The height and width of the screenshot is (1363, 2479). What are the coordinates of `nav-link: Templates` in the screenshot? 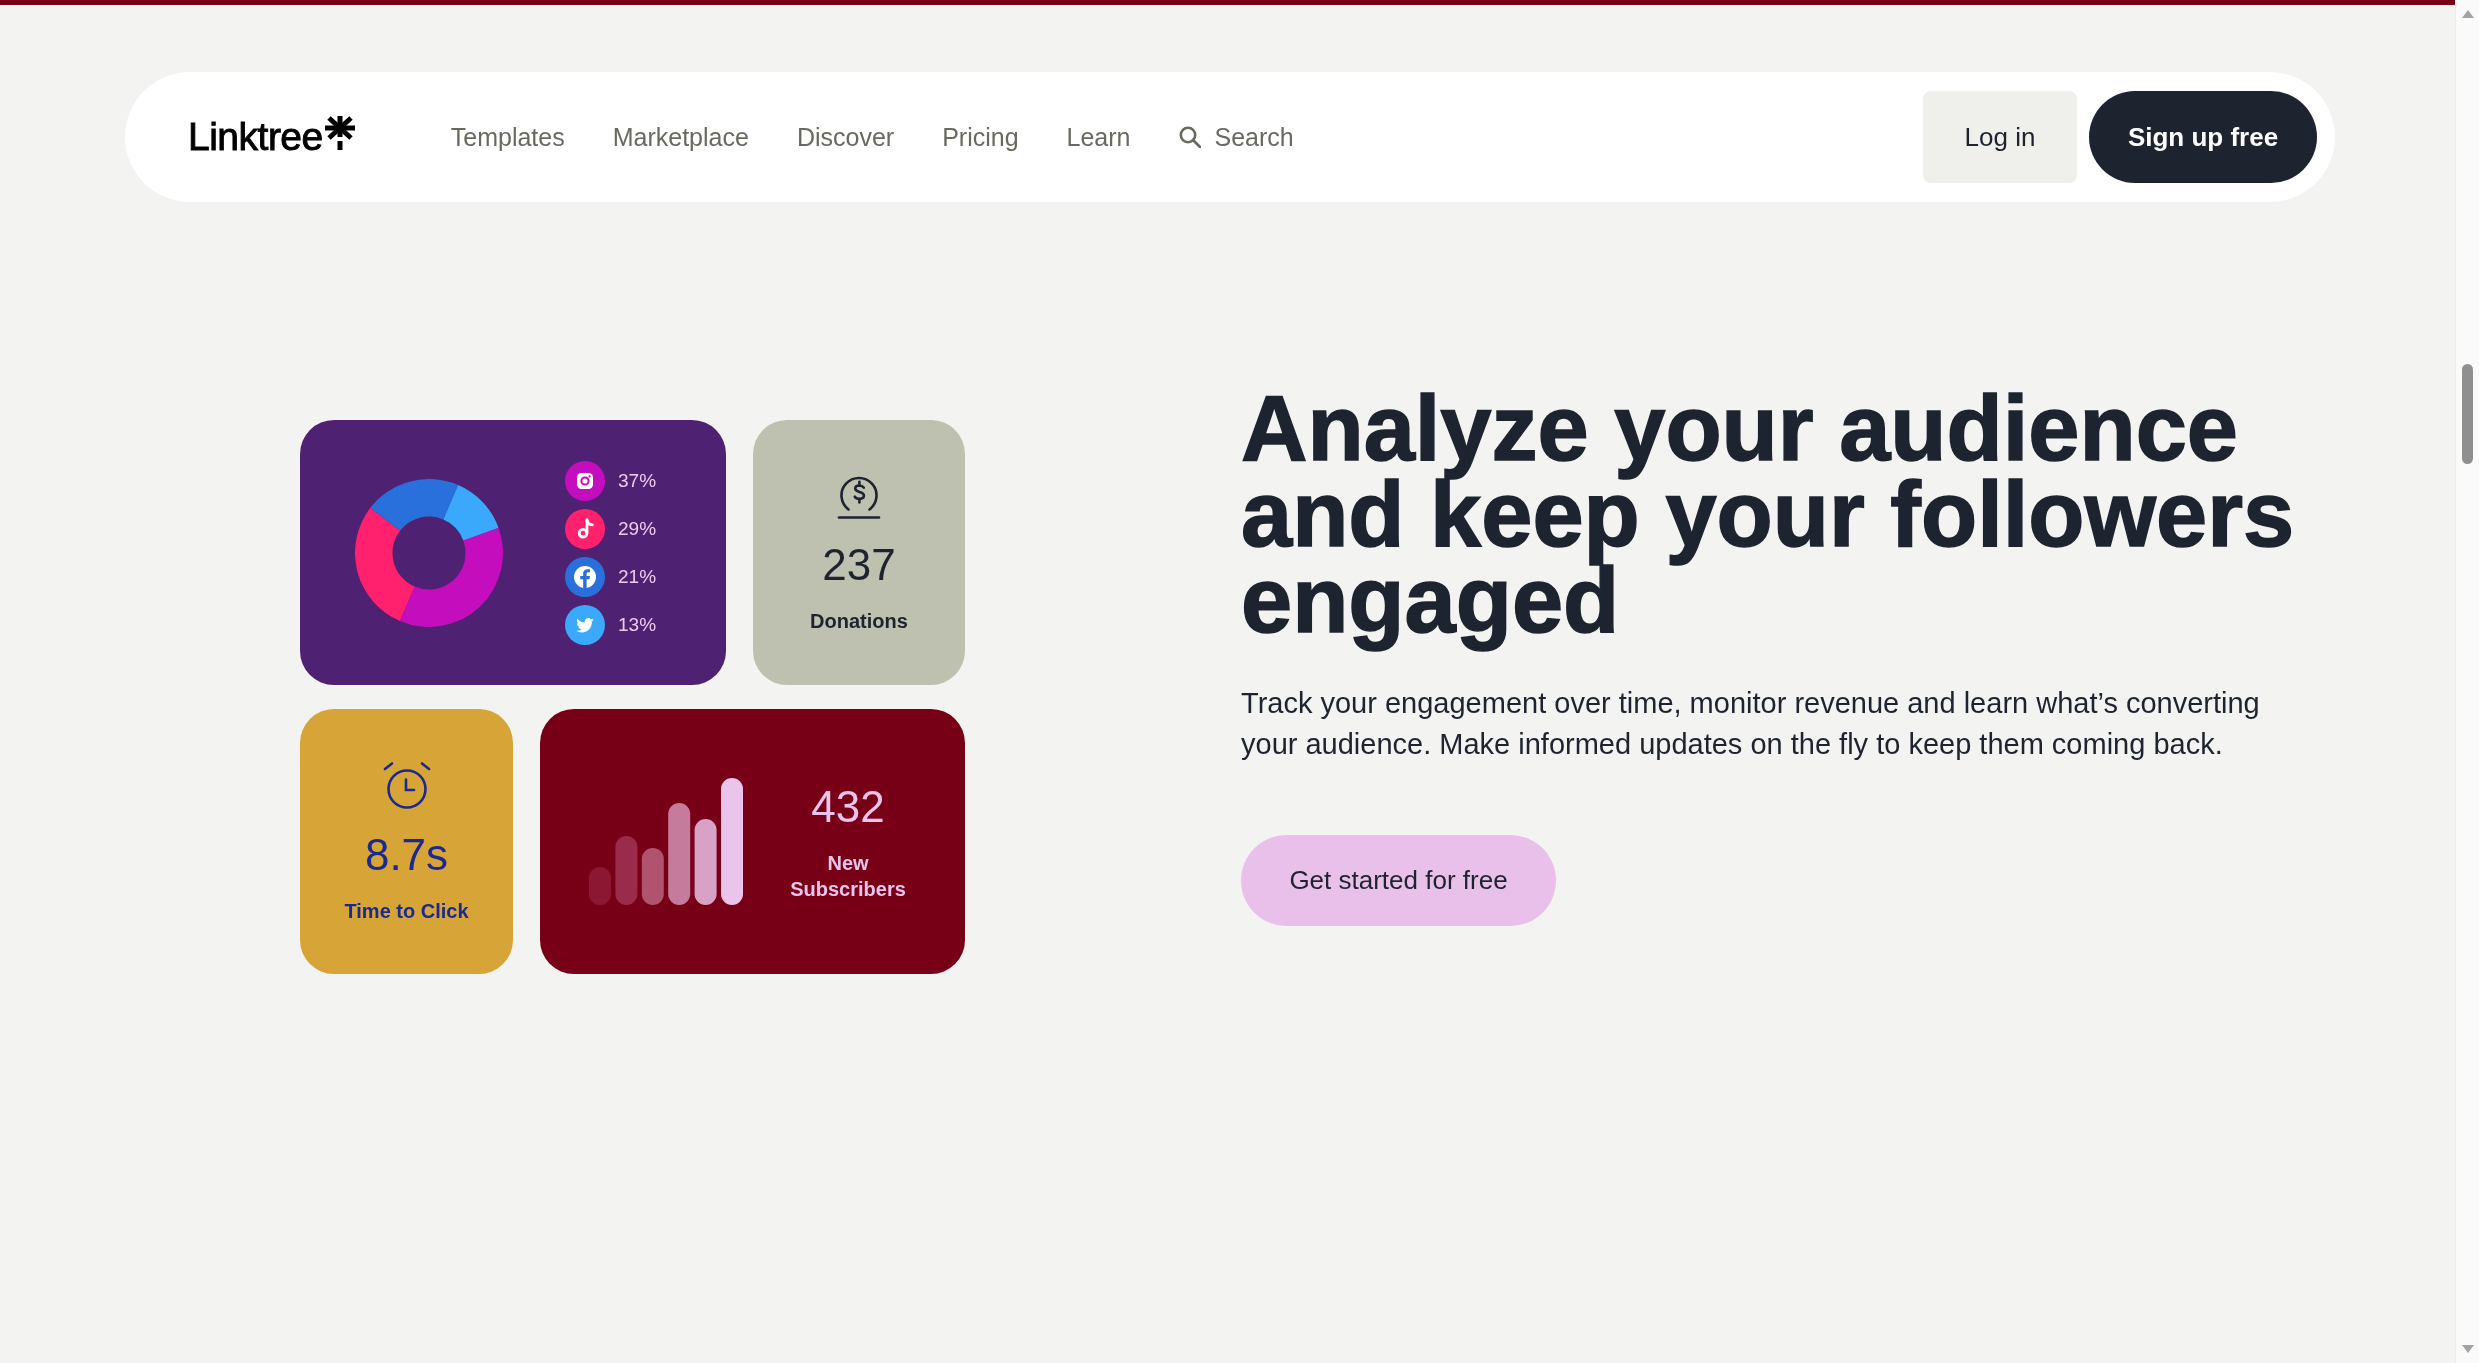 It's located at (507, 137).